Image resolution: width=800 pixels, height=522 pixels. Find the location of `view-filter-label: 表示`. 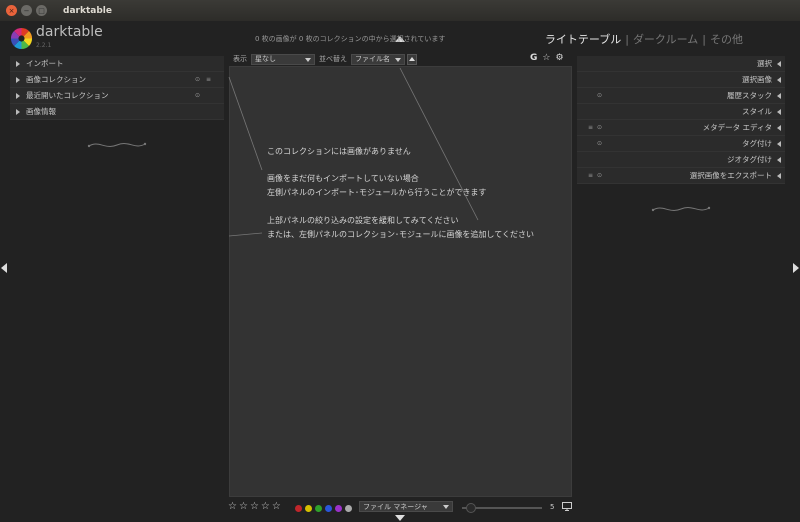

view-filter-label: 表示 is located at coordinates (240, 59).